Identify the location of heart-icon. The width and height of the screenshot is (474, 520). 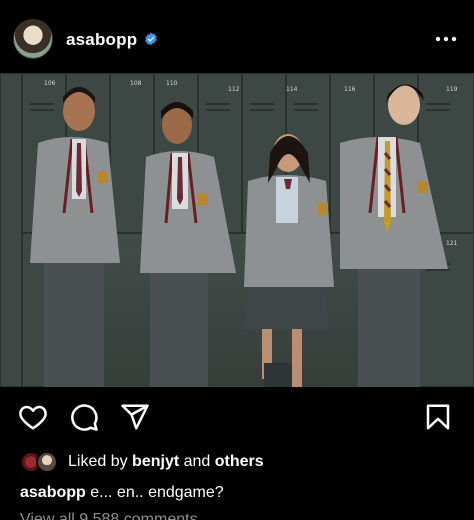
(33, 417).